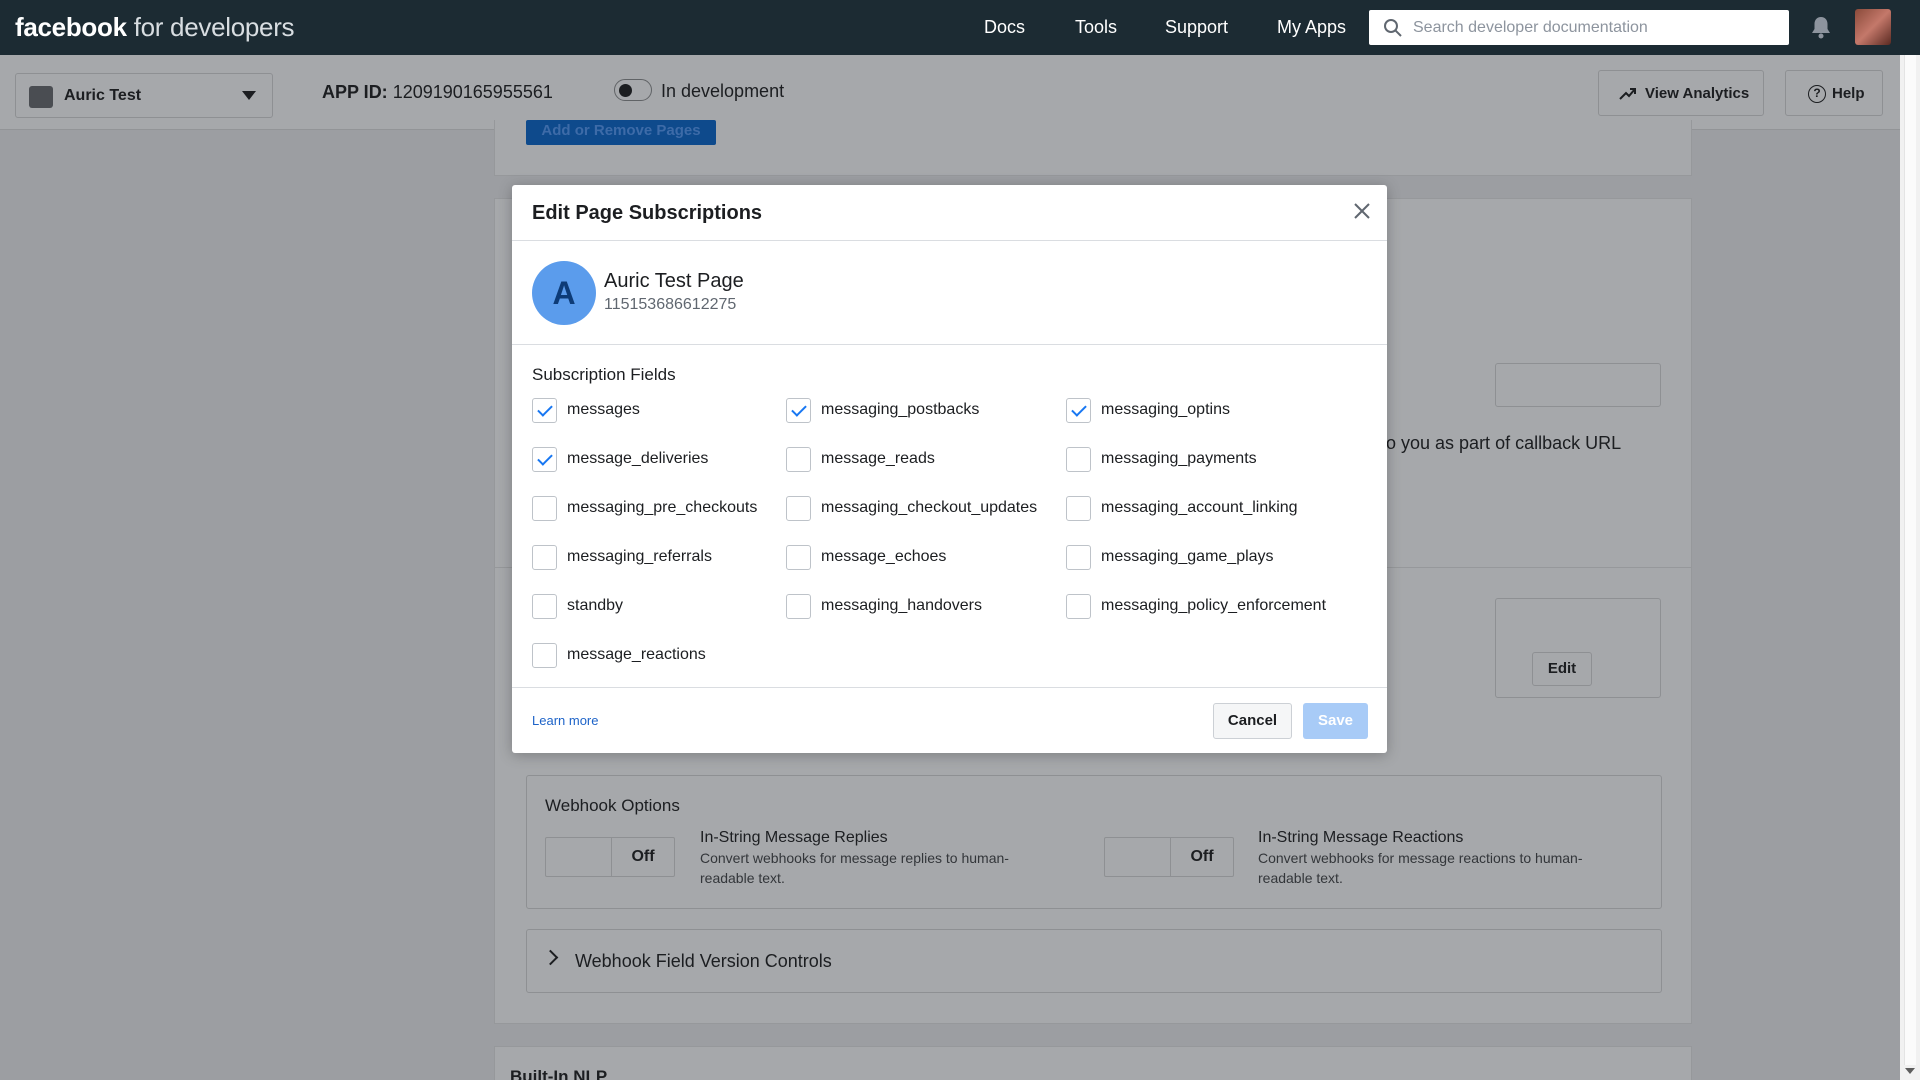 The height and width of the screenshot is (1080, 1920). I want to click on chevron-down-icon, so click(249, 95).